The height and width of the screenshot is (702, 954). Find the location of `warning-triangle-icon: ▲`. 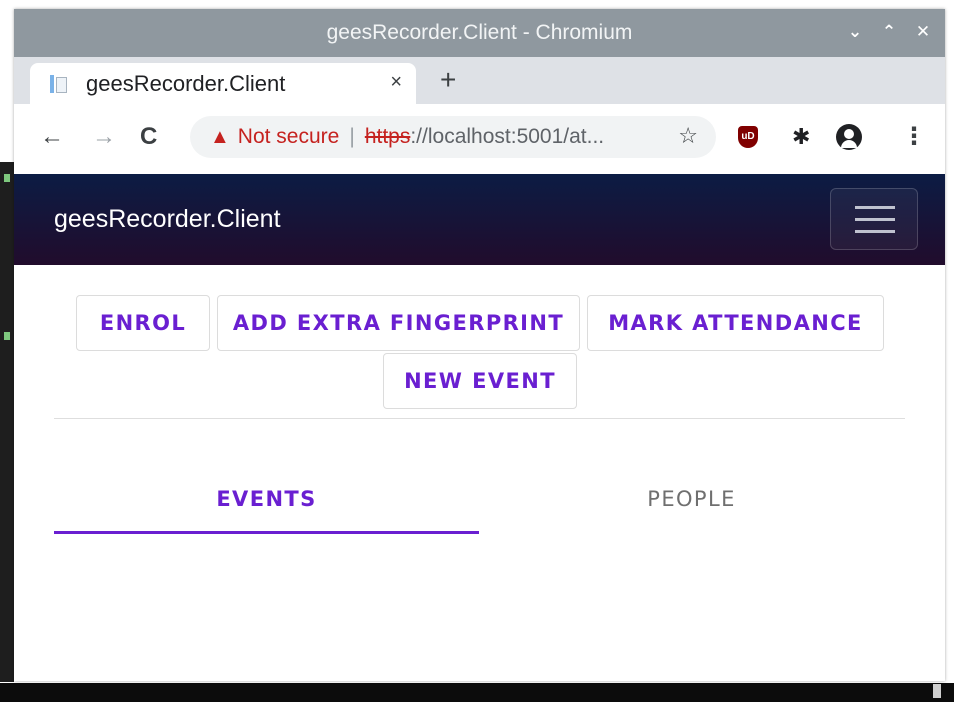

warning-triangle-icon: ▲ is located at coordinates (220, 136).